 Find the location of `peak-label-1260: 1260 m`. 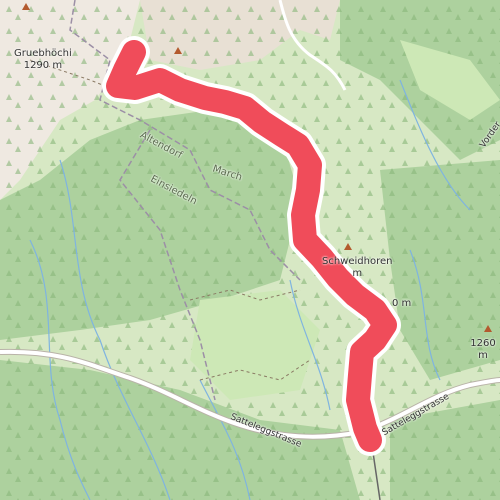

peak-label-1260: 1260 m is located at coordinates (483, 350).